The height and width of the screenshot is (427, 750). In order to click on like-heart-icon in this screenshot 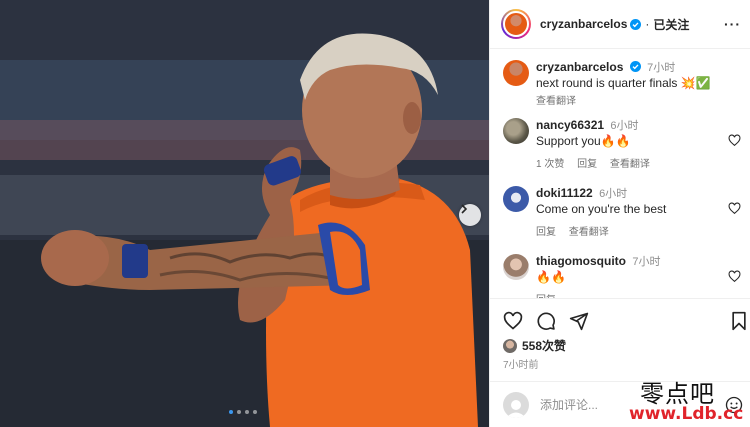, I will do `click(513, 321)`.